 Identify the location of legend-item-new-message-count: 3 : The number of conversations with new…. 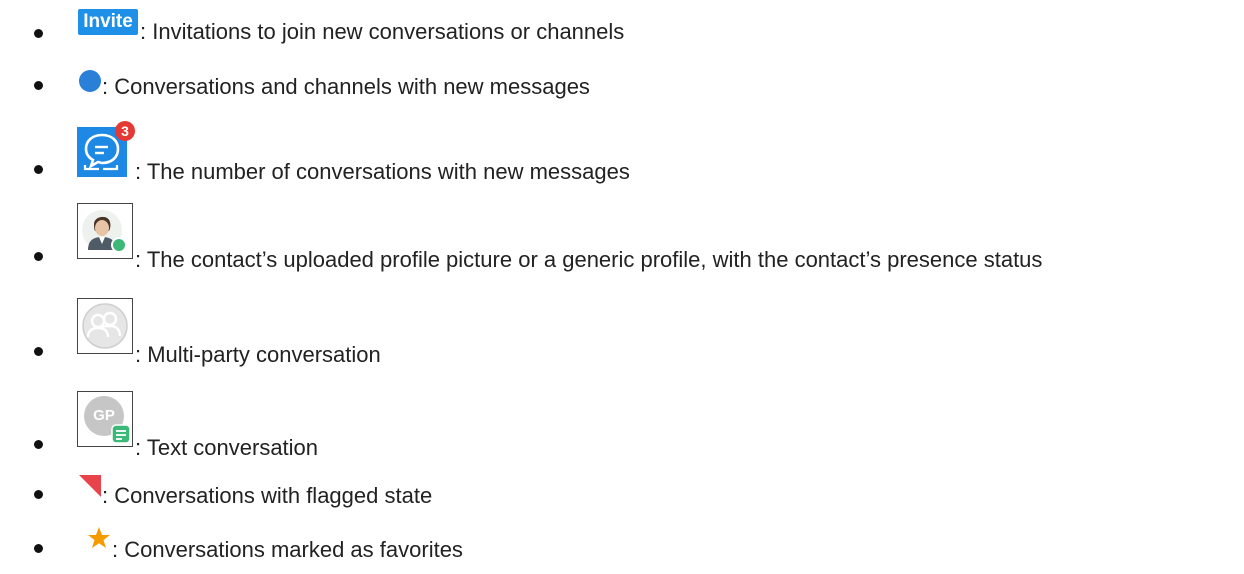
(622, 144).